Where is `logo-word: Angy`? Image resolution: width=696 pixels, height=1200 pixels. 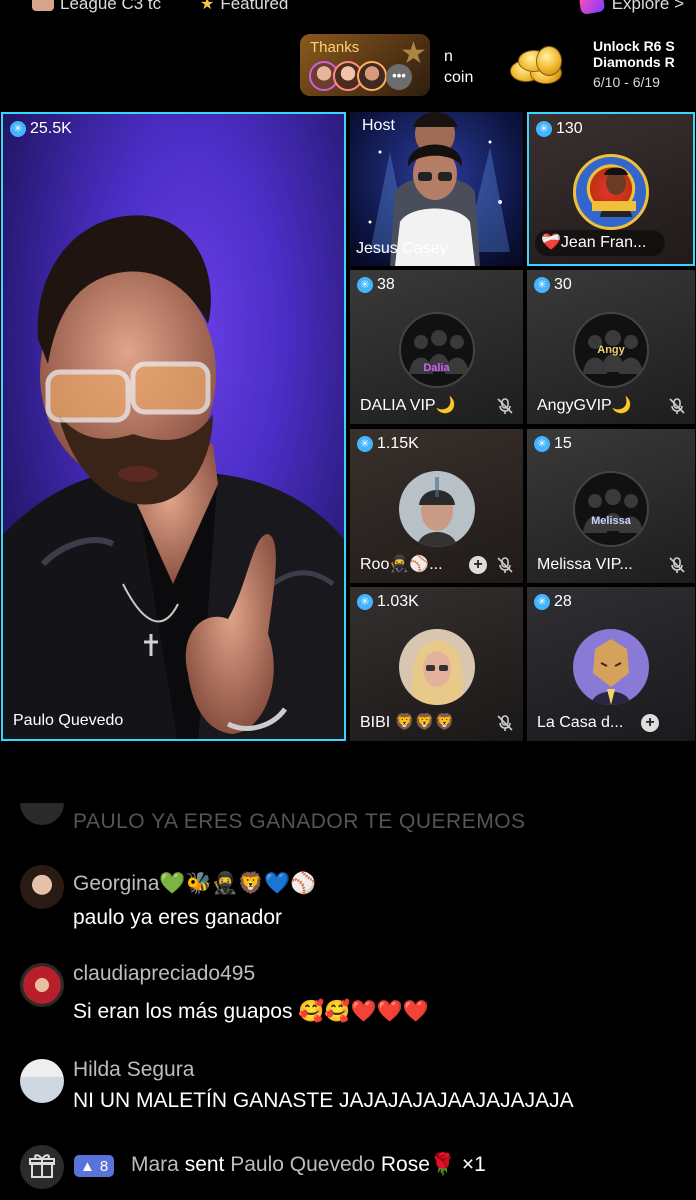 logo-word: Angy is located at coordinates (611, 350).